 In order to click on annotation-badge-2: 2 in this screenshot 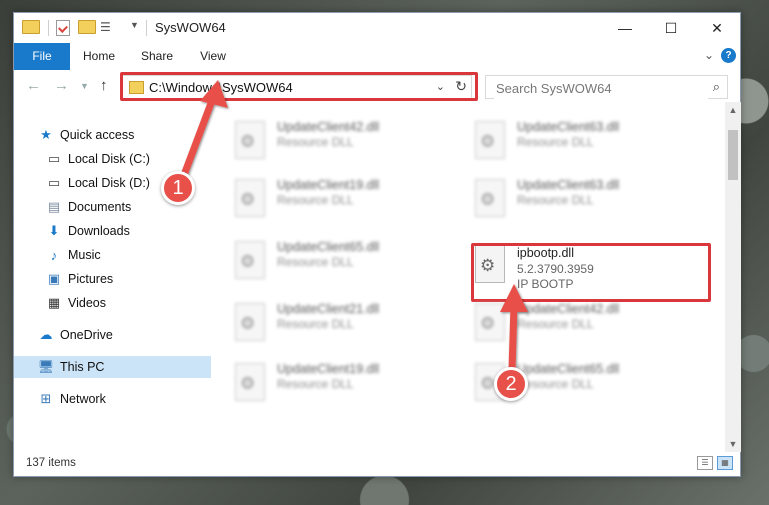, I will do `click(511, 384)`.